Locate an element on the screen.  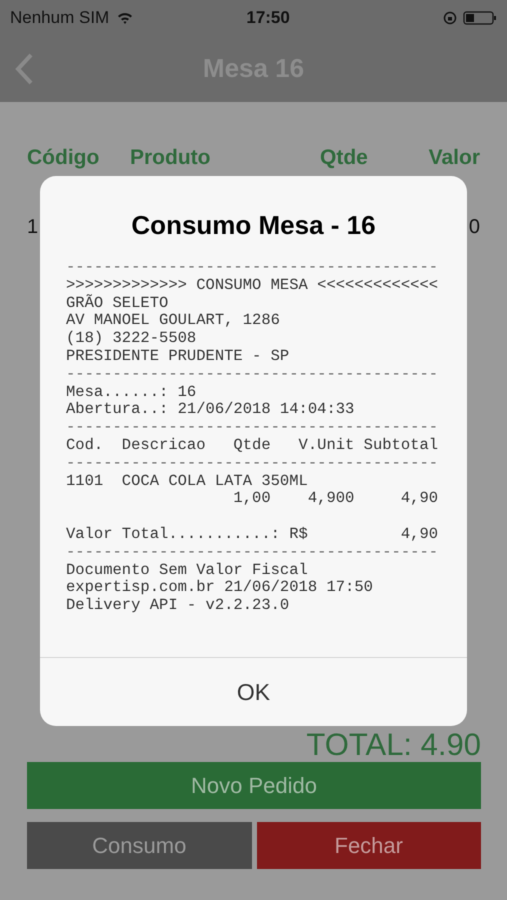
column-header: Valor is located at coordinates (454, 157).